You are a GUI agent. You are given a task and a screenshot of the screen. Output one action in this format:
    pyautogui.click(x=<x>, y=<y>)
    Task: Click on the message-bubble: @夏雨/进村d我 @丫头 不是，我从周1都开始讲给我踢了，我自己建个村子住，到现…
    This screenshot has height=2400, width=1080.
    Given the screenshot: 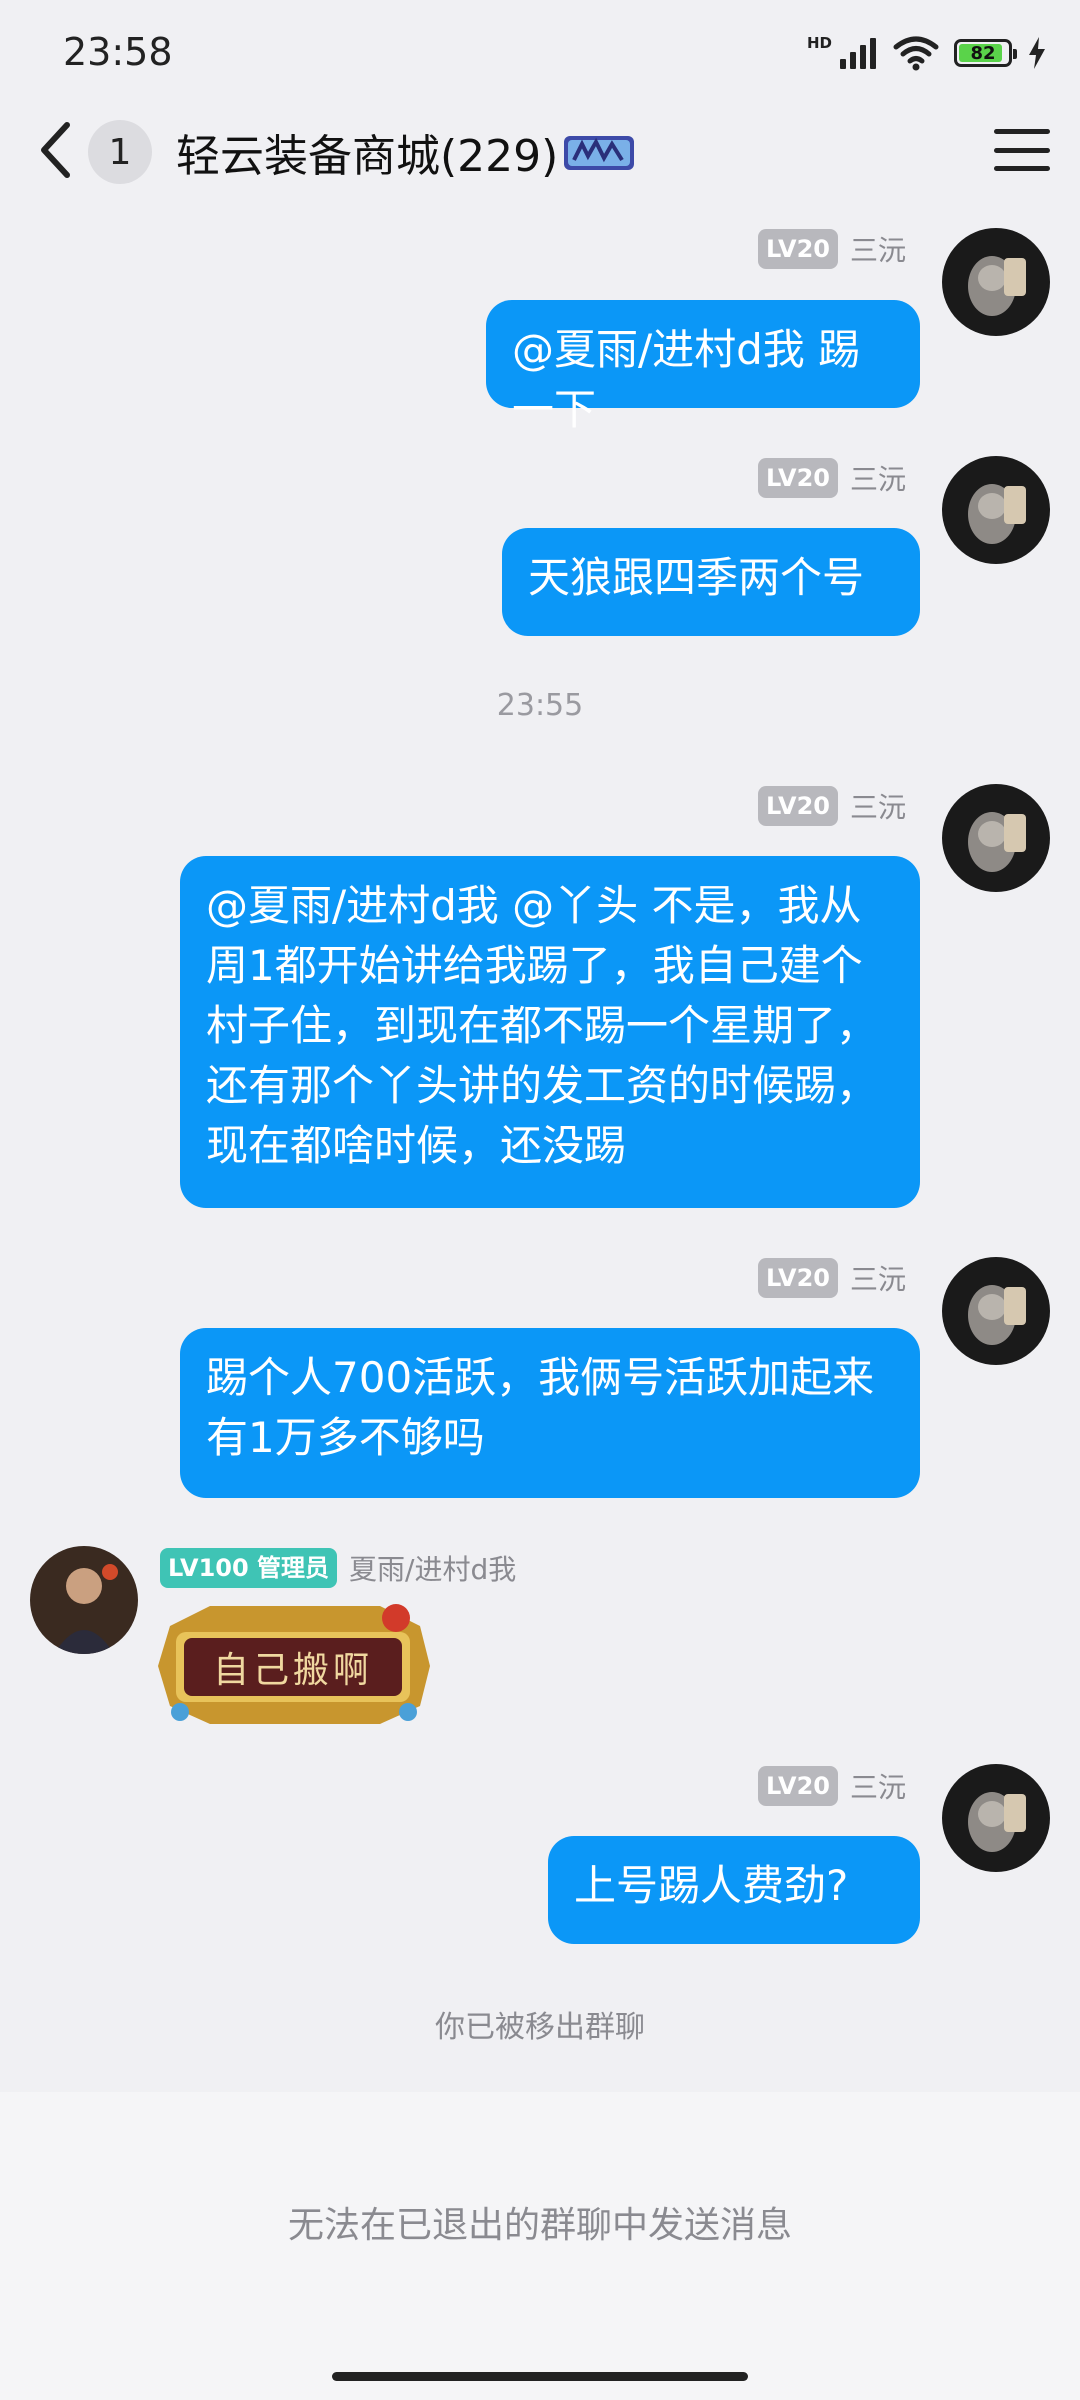 What is the action you would take?
    pyautogui.click(x=550, y=1032)
    